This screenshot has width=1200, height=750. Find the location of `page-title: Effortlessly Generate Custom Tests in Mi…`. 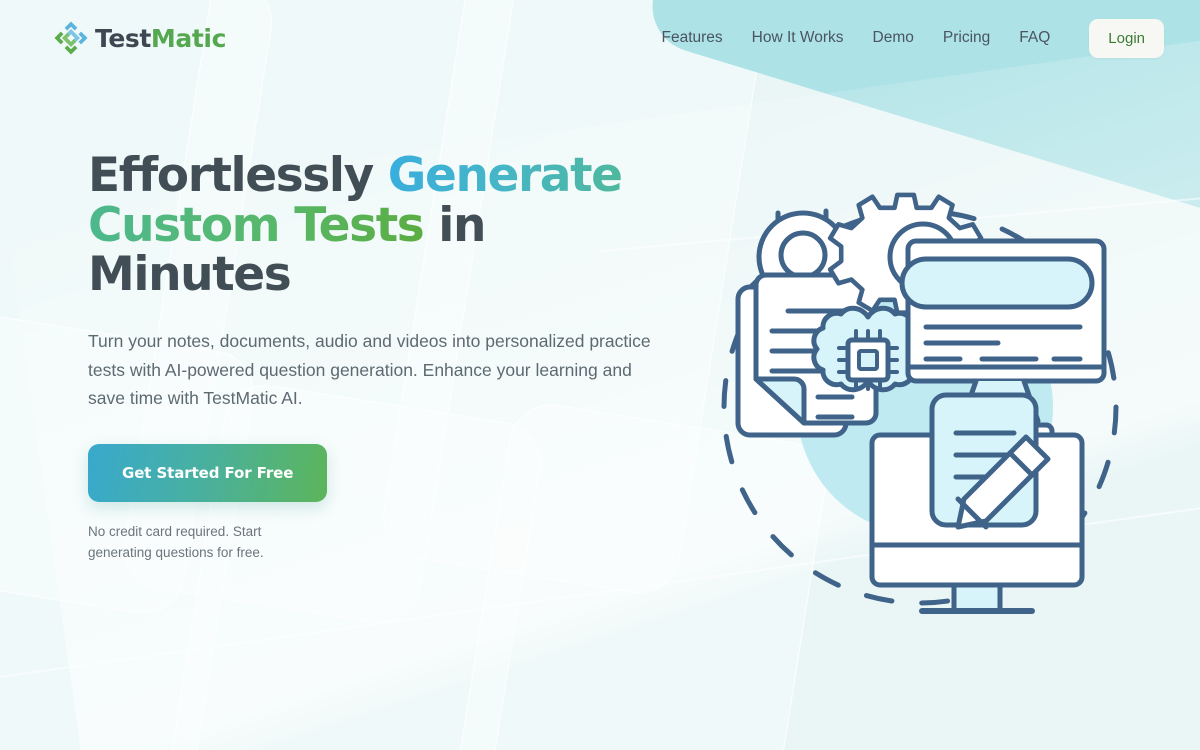

page-title: Effortlessly Generate Custom Tests in Mi… is located at coordinates (388, 225).